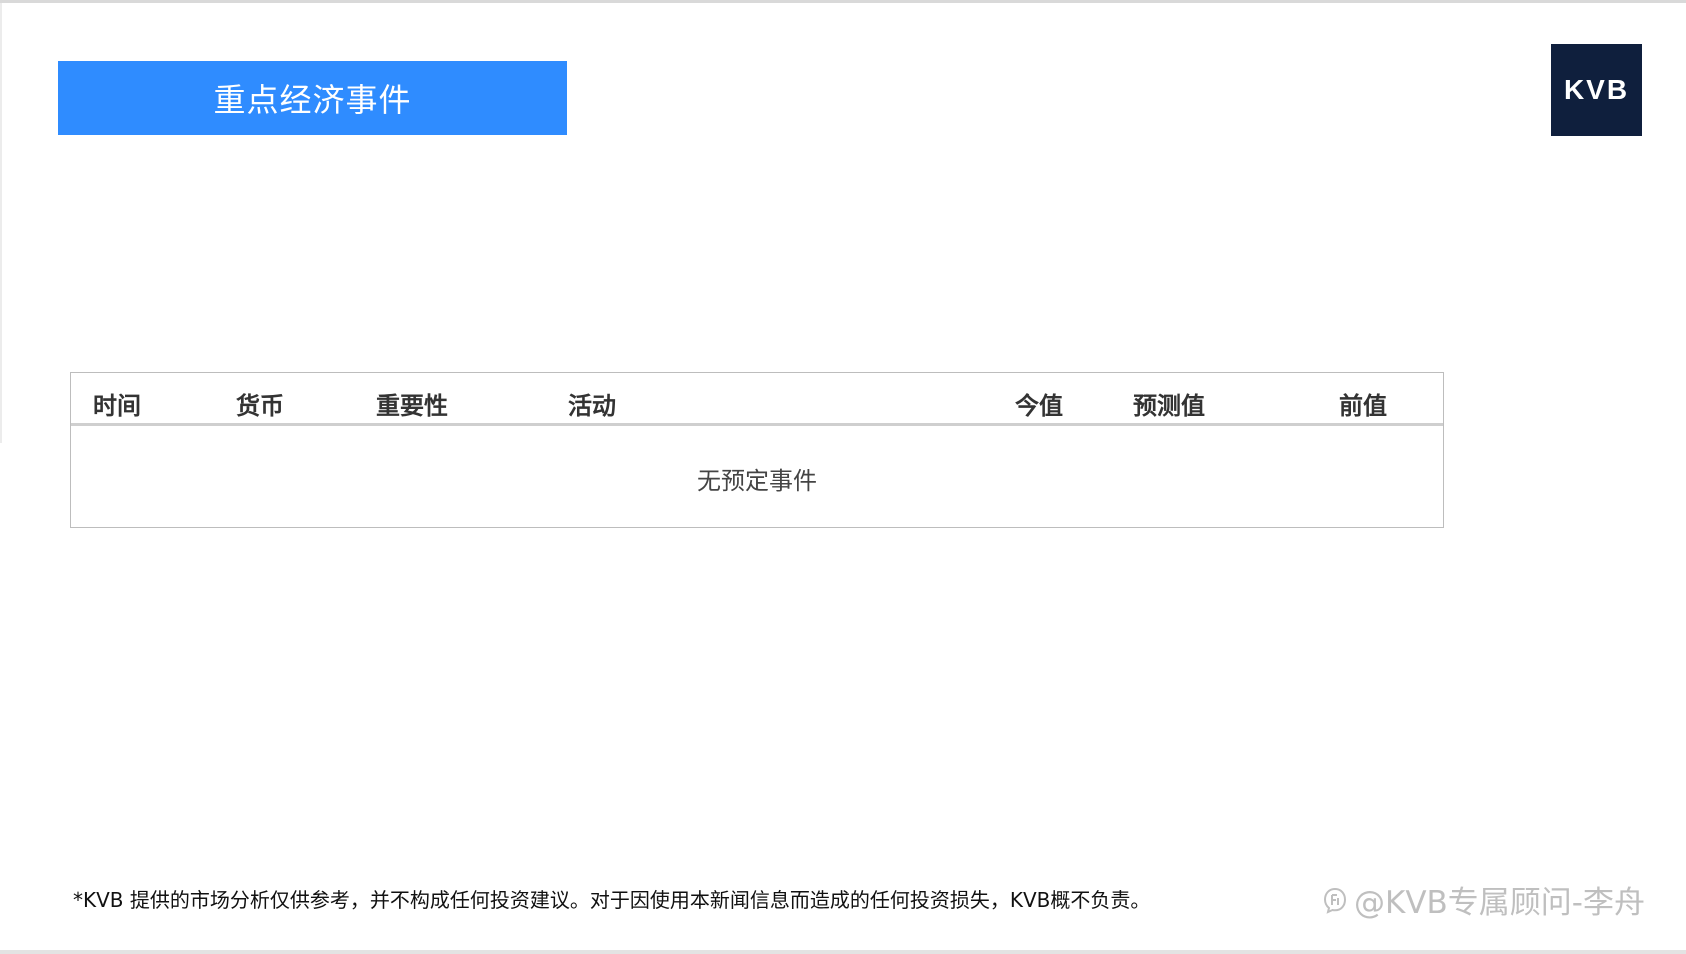  Describe the element at coordinates (757, 450) in the screenshot. I see `economic-events-table: 时间 货币 重要性 活动 今值 预测值 前值 无预定事件` at that location.